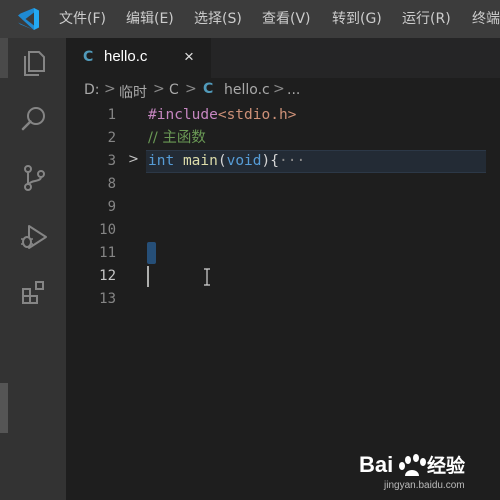 This screenshot has width=500, height=500. I want to click on breadcrumb-file: hello.c, so click(247, 90).